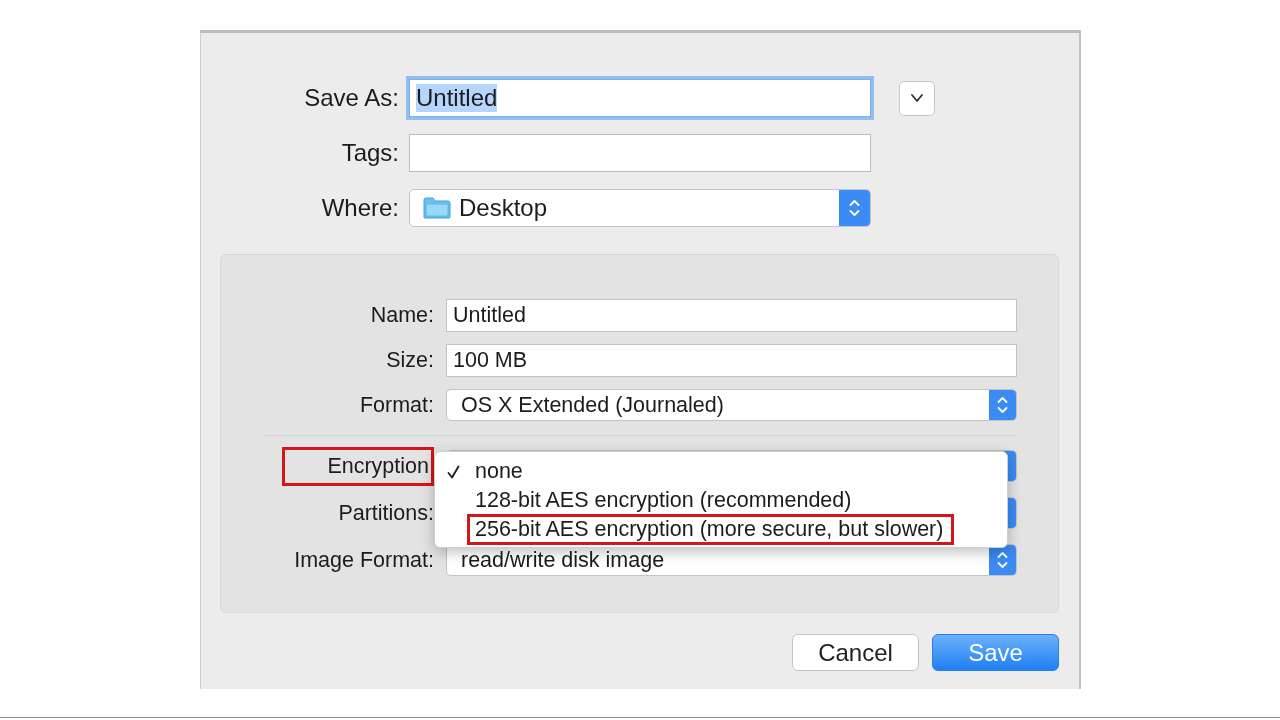  I want to click on menu-item: 256-bit AES encryption (more secure, but slower), so click(721, 529).